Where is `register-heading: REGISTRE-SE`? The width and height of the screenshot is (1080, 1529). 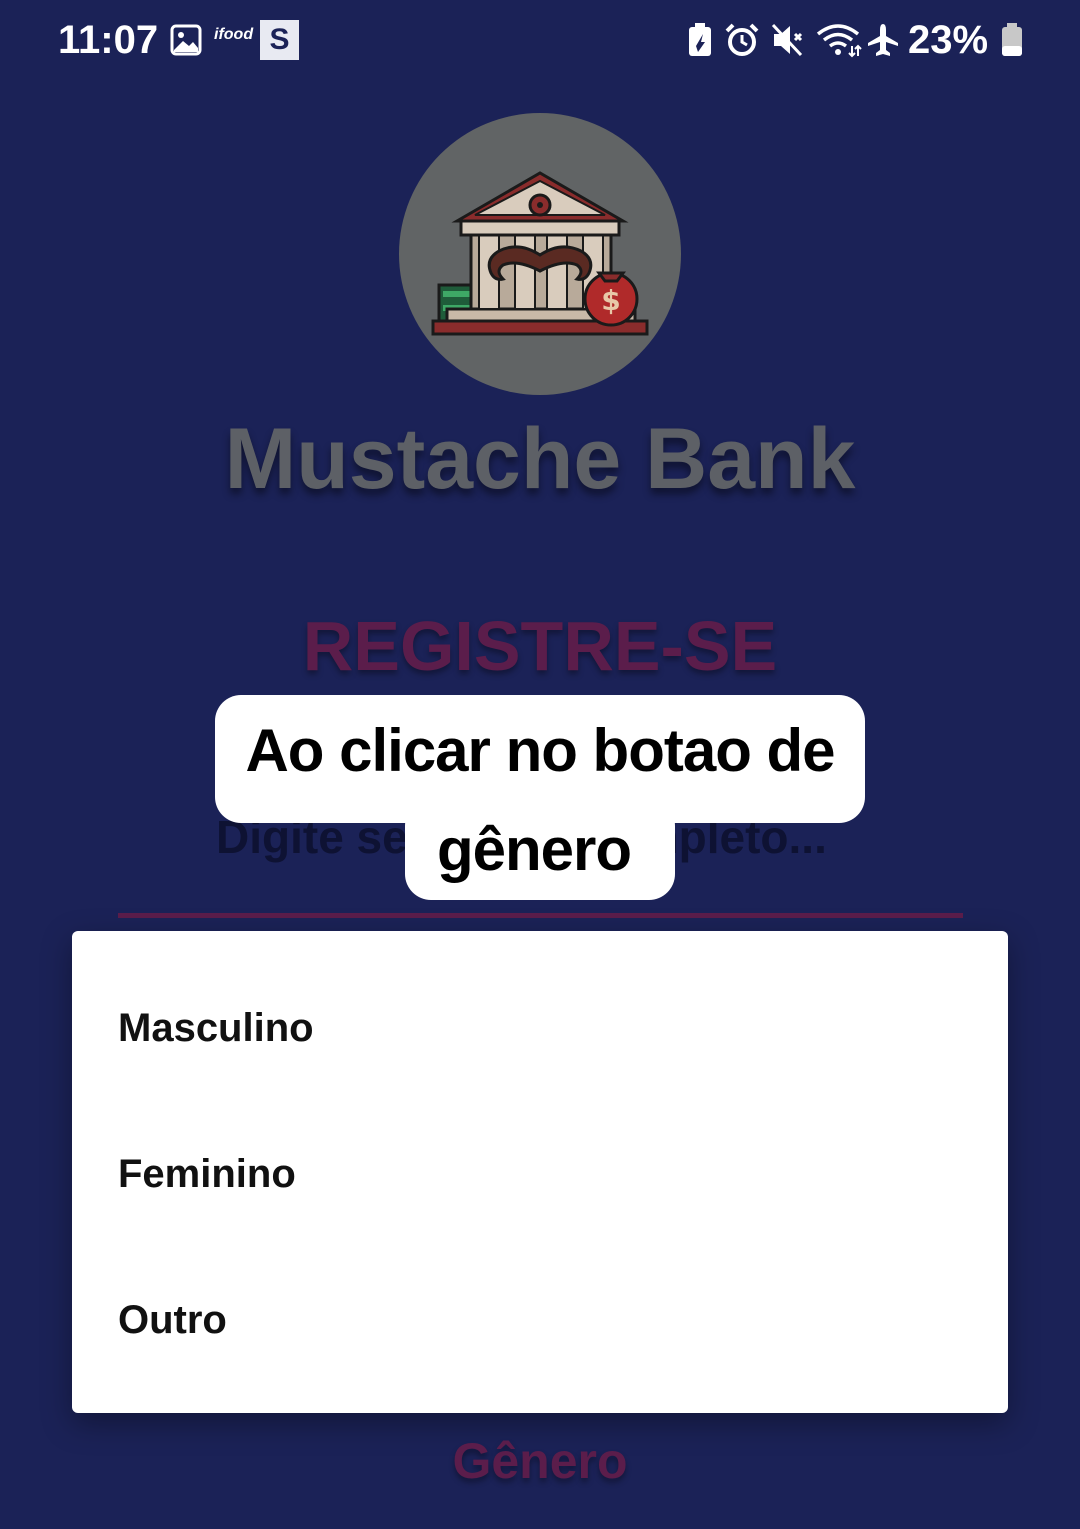
register-heading: REGISTRE-SE is located at coordinates (540, 646).